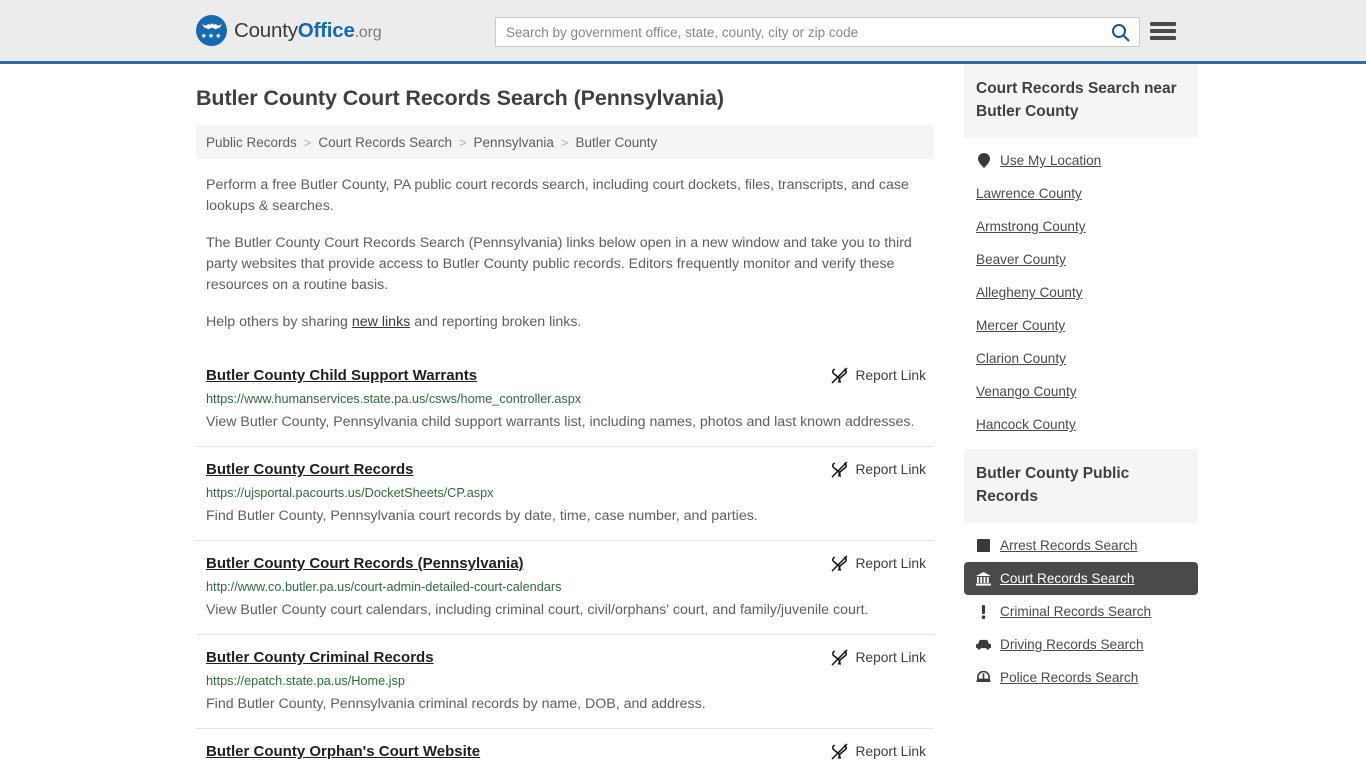  Describe the element at coordinates (1081, 486) in the screenshot. I see `public-records-heading: Butler County Public Records` at that location.